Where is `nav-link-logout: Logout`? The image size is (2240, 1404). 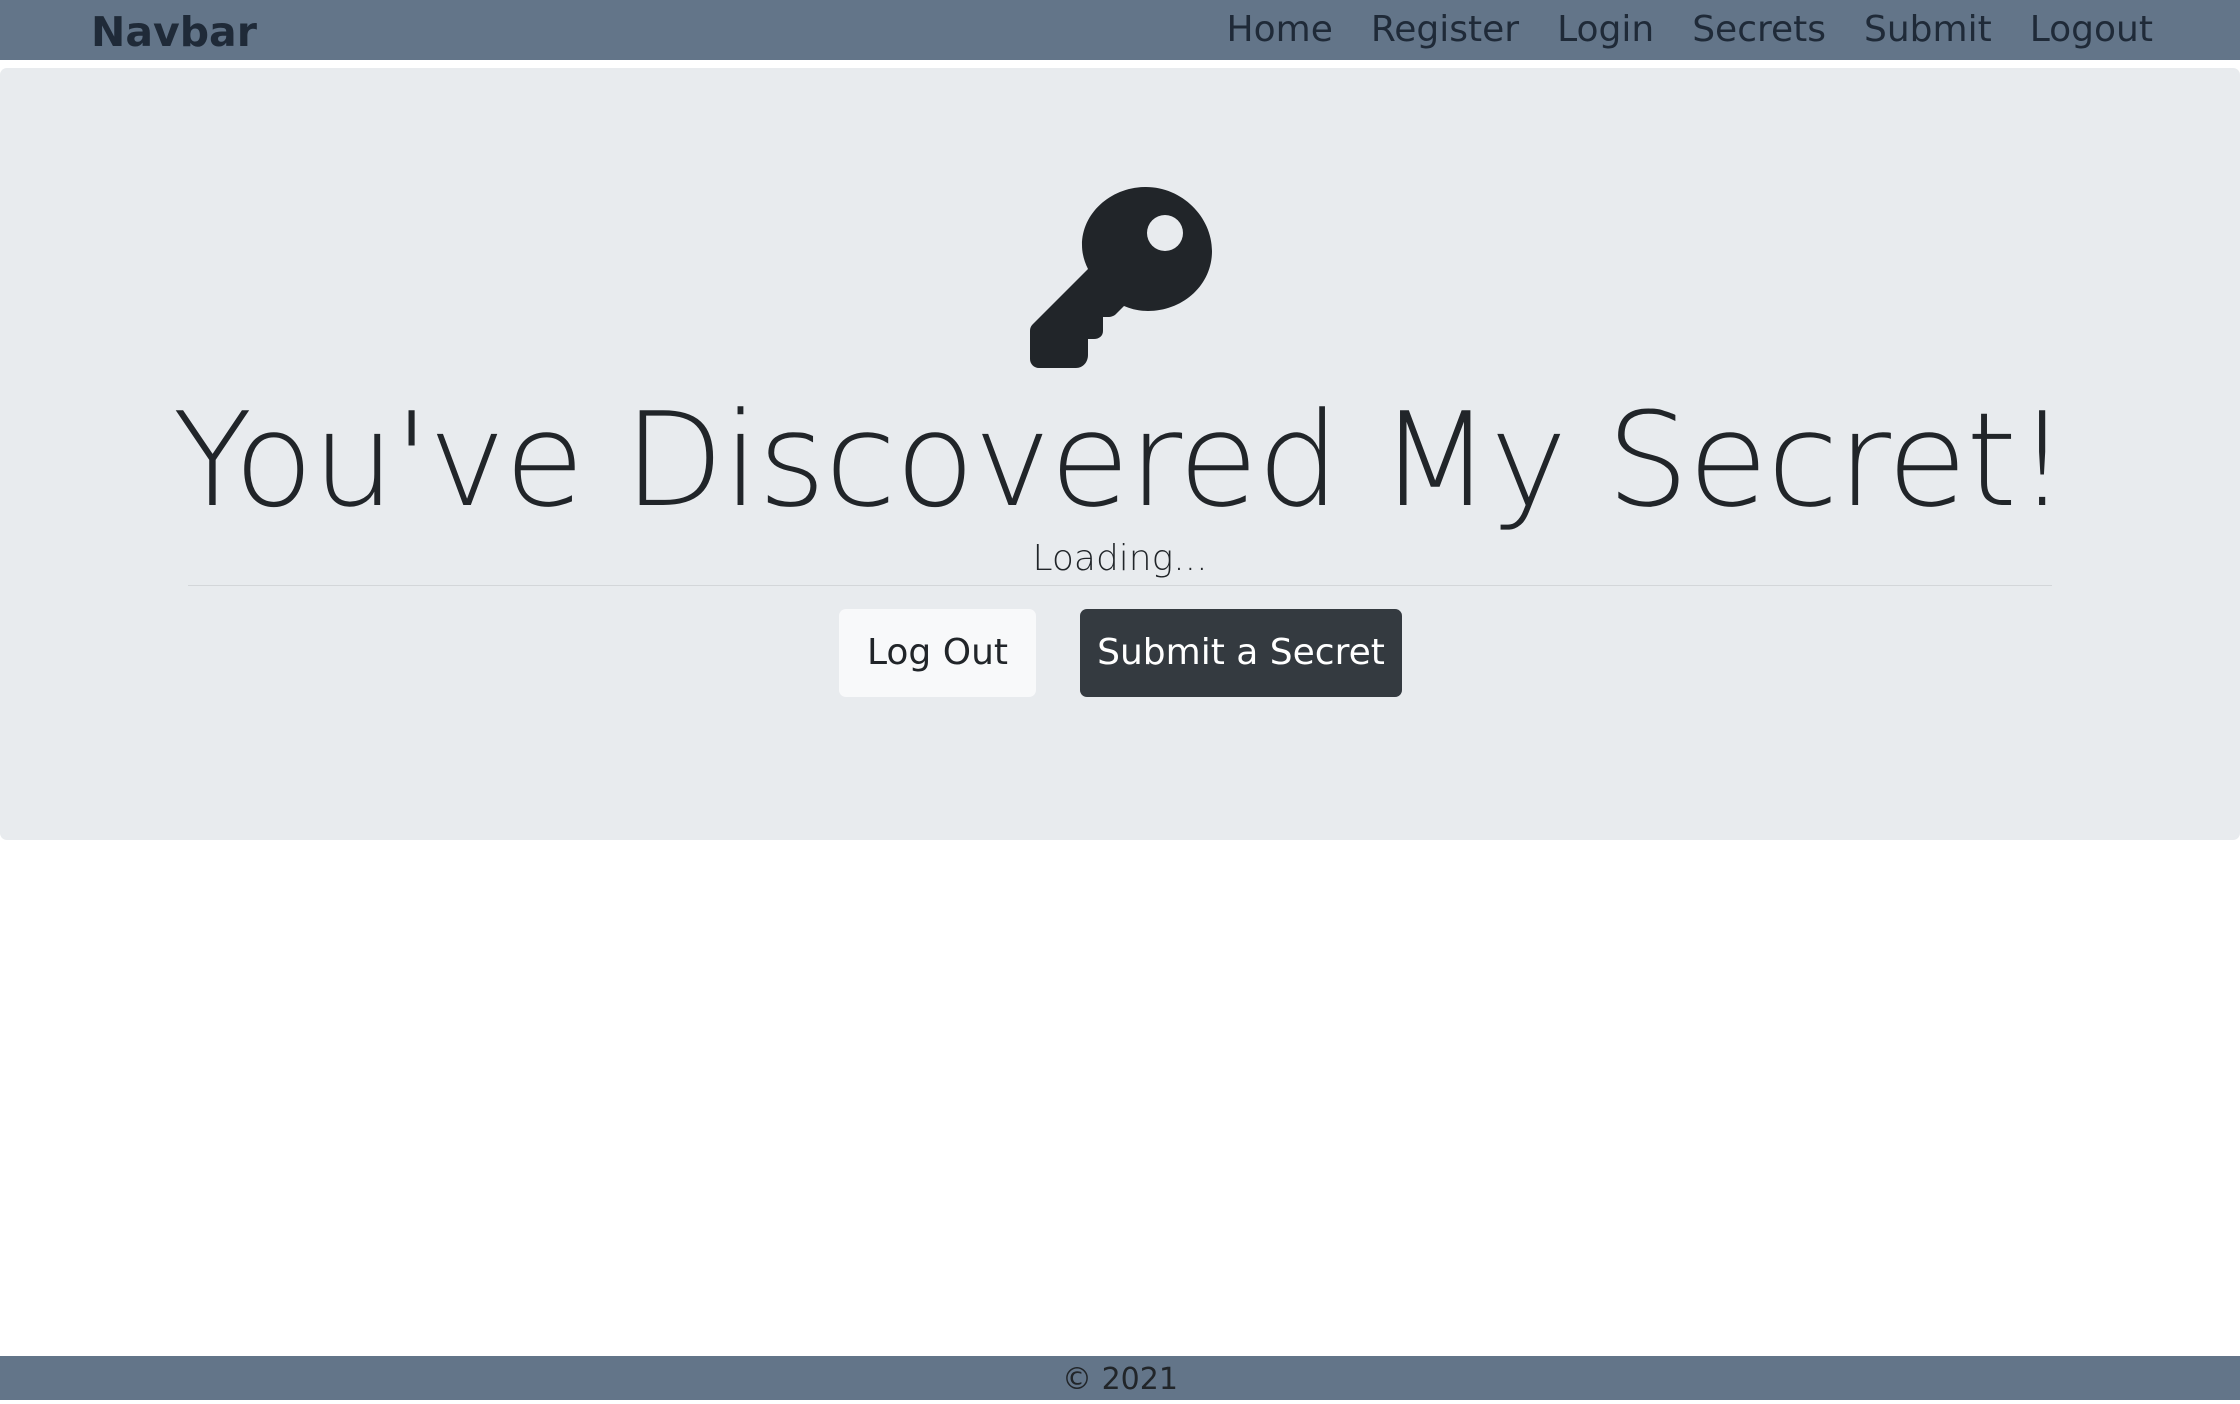
nav-link-logout: Logout is located at coordinates (2091, 29).